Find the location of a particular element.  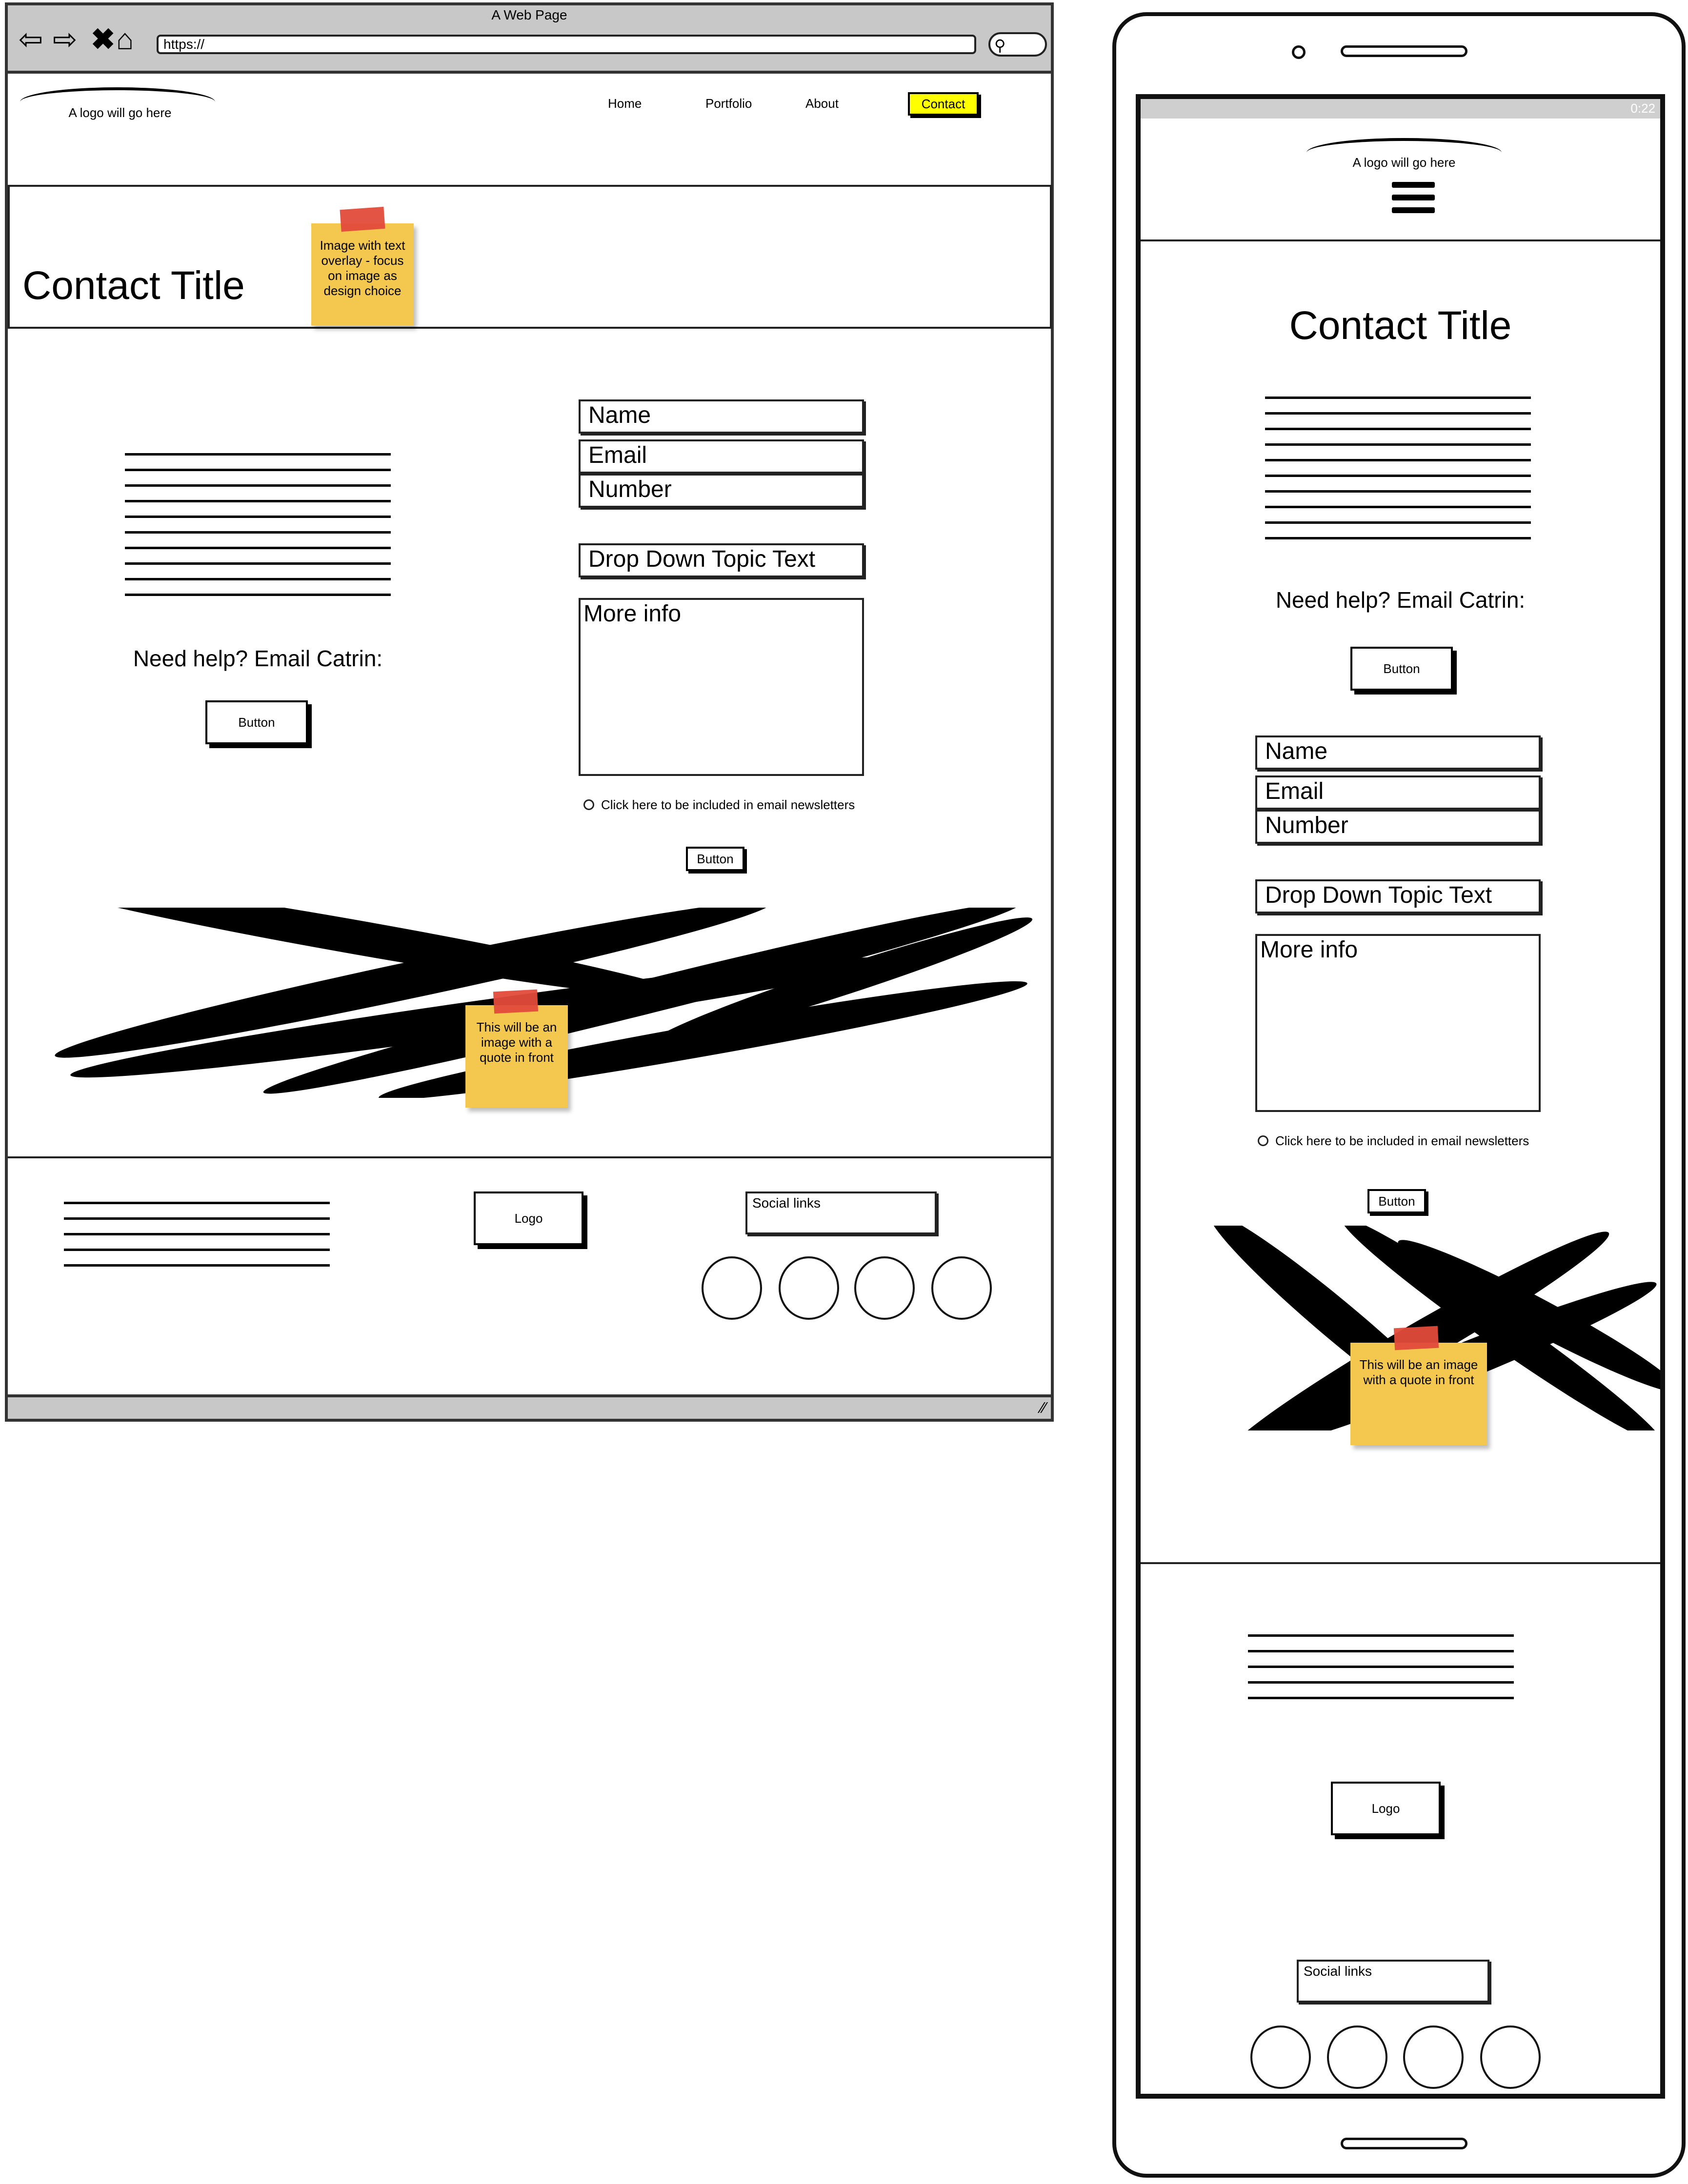

url-input: https:// is located at coordinates (566, 44).